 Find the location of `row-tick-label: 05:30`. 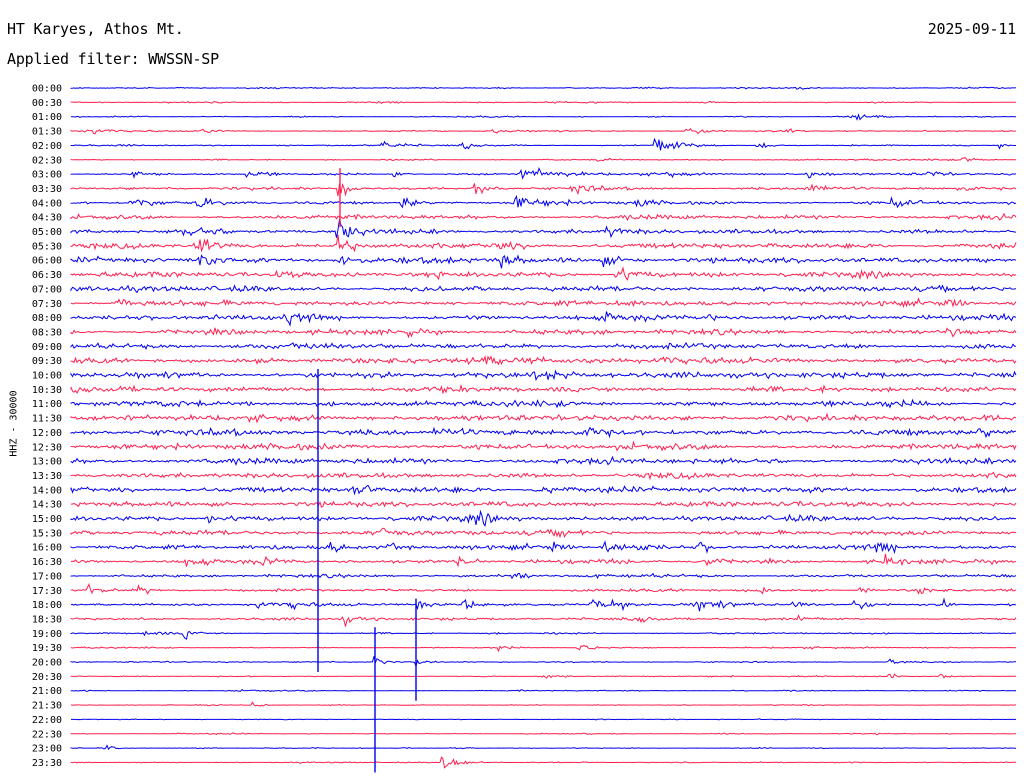

row-tick-label: 05:30 is located at coordinates (47, 246).